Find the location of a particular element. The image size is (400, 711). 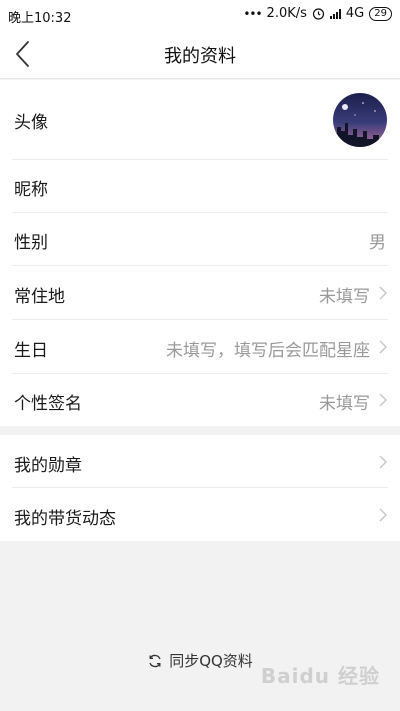

status-icons: ••• 2.0K/s 4G 29 is located at coordinates (317, 13).